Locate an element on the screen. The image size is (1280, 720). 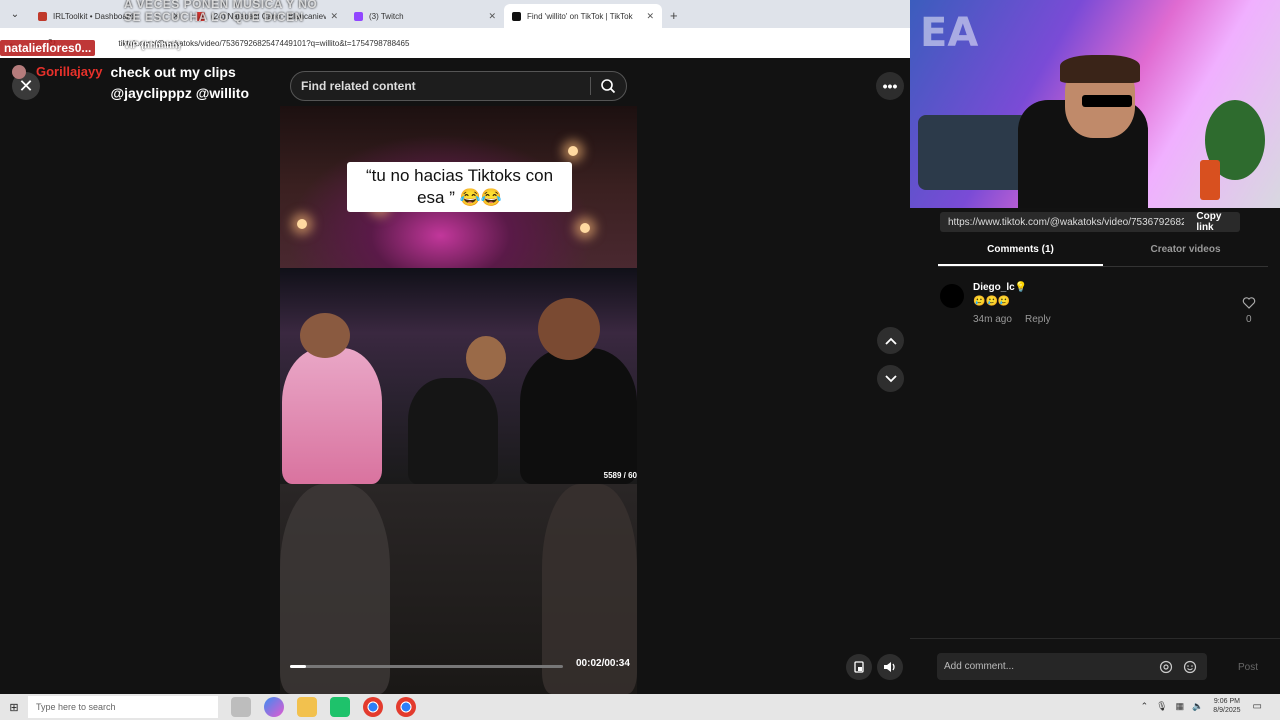
floating-player-button is located at coordinates (859, 667).